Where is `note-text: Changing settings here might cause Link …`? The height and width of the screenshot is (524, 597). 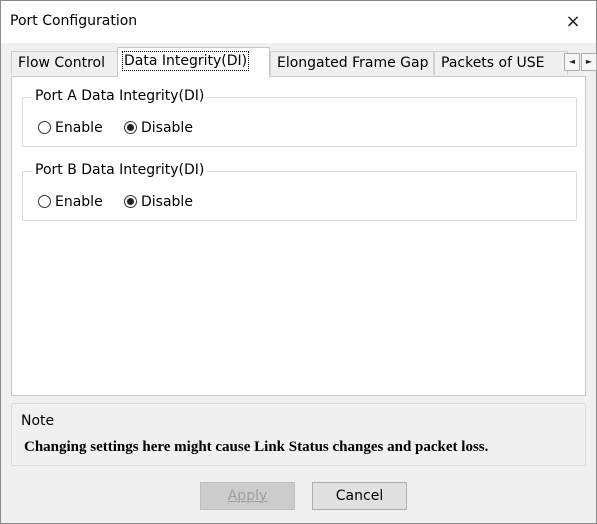
note-text: Changing settings here might cause Link … is located at coordinates (256, 447).